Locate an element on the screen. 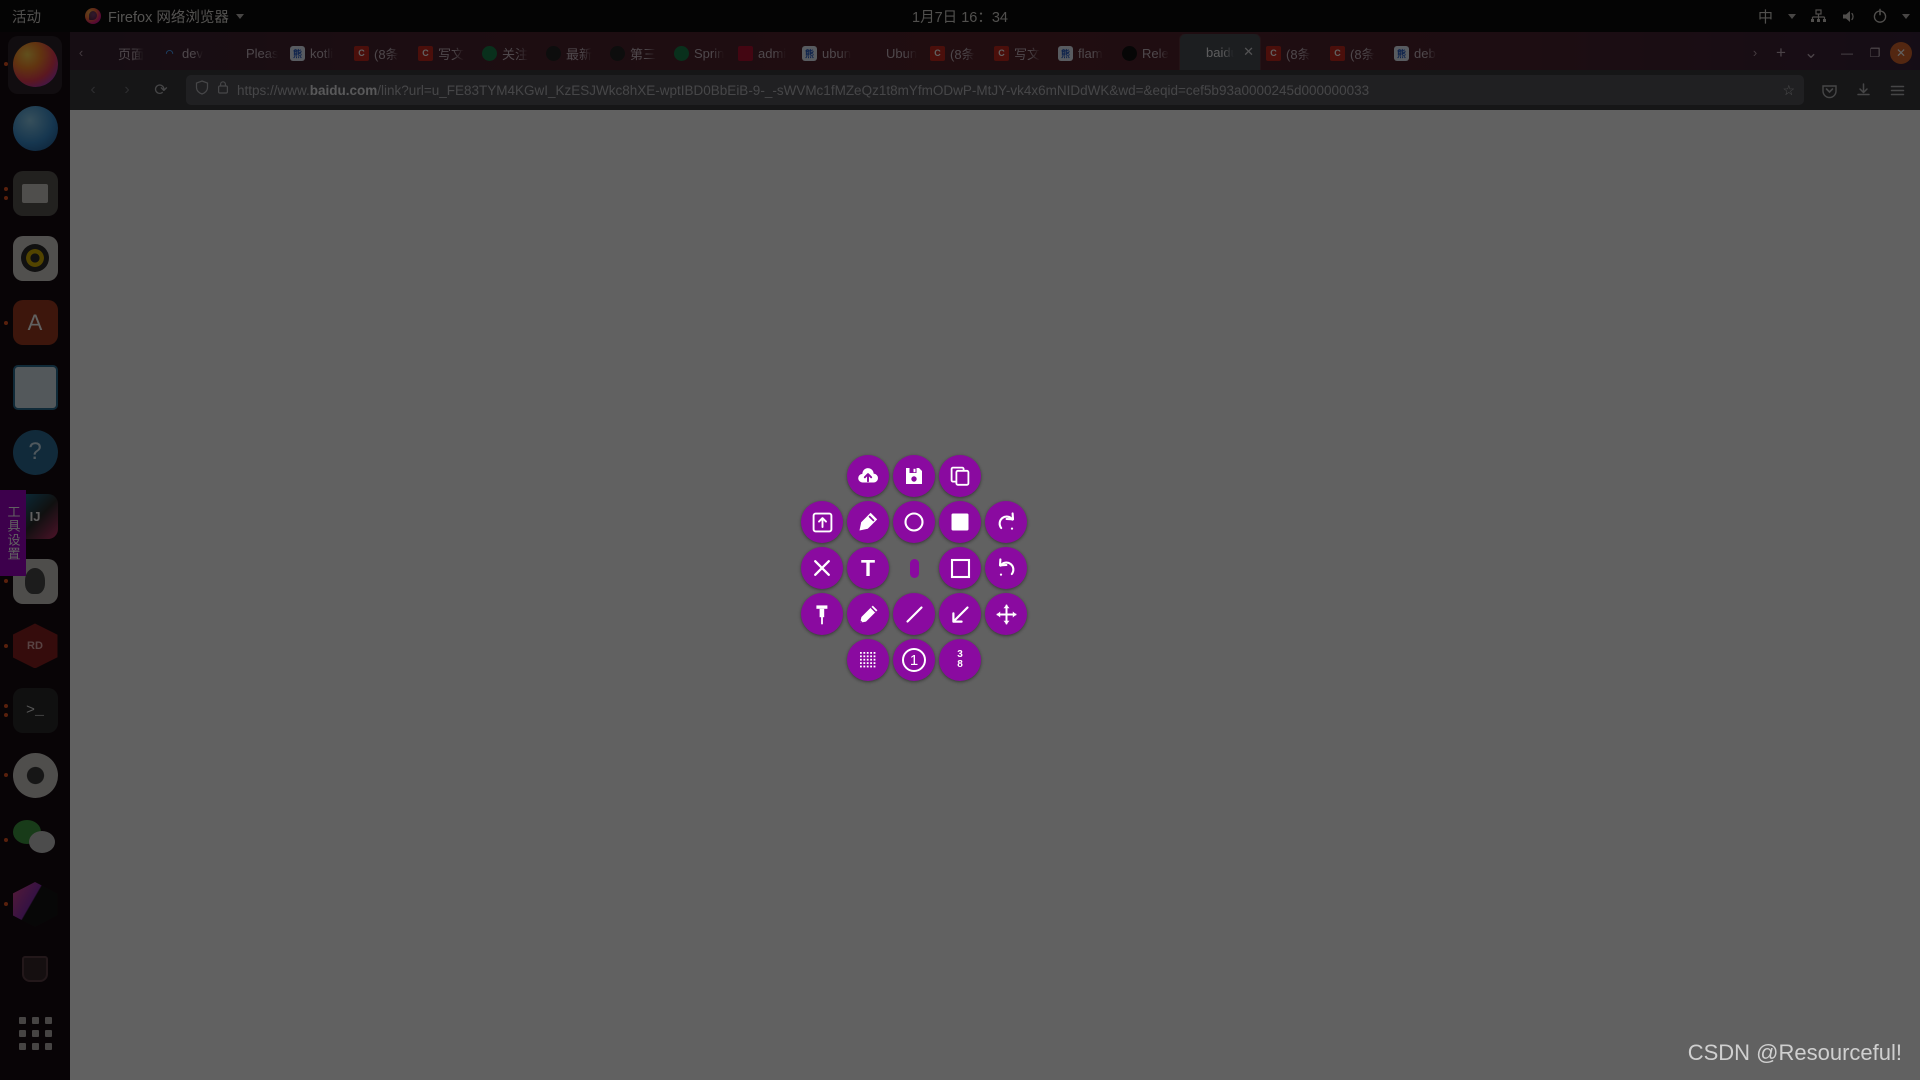 The height and width of the screenshot is (1080, 1920). pencil-icon is located at coordinates (868, 614).